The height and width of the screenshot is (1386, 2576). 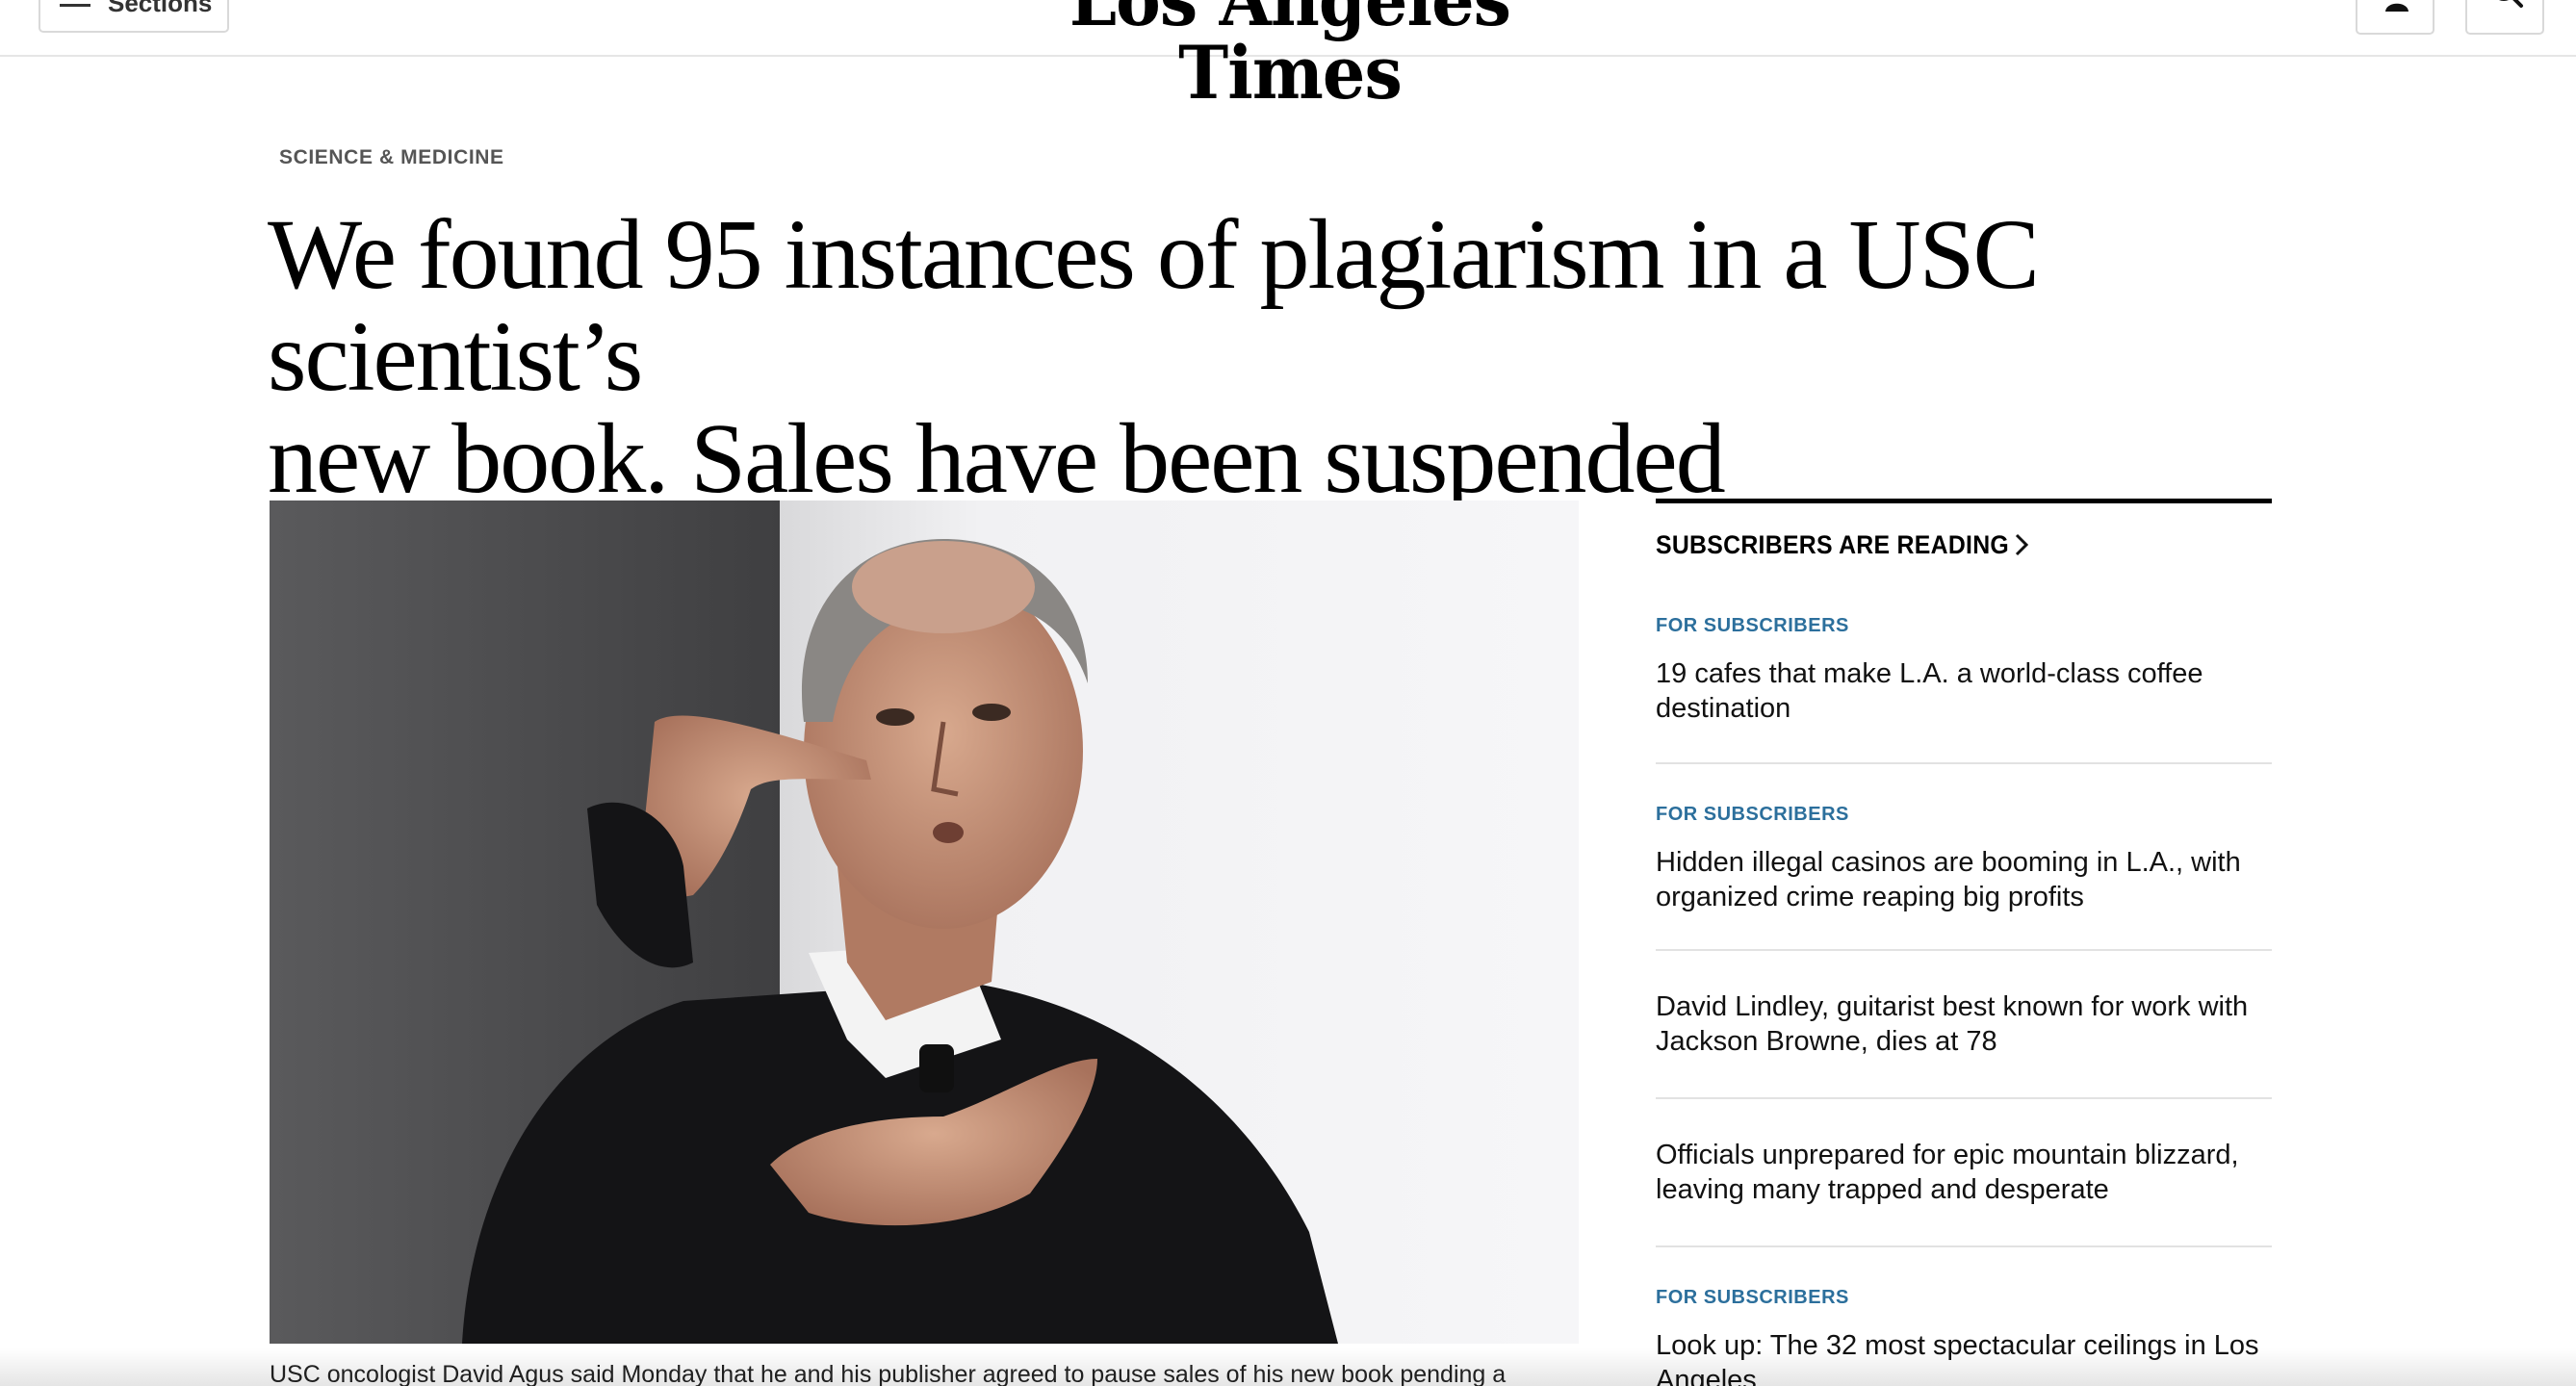 I want to click on rail-title-link: SUBSCRIBERS ARE READING, so click(x=1833, y=545).